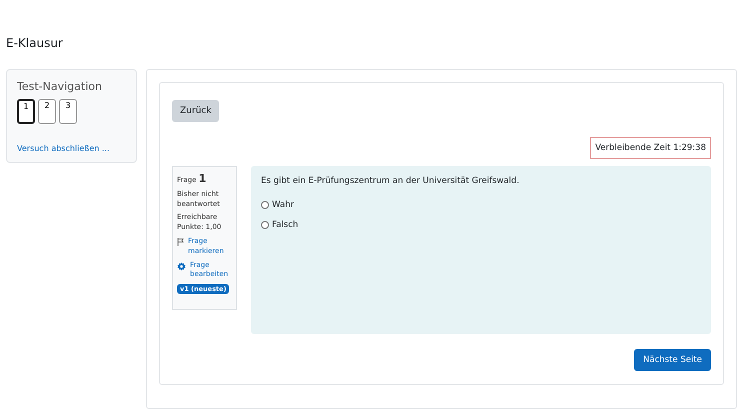  Describe the element at coordinates (390, 181) in the screenshot. I see `question-text: Es gibt ein E-Prüfungszentrum an der Universität Greifswald.` at that location.